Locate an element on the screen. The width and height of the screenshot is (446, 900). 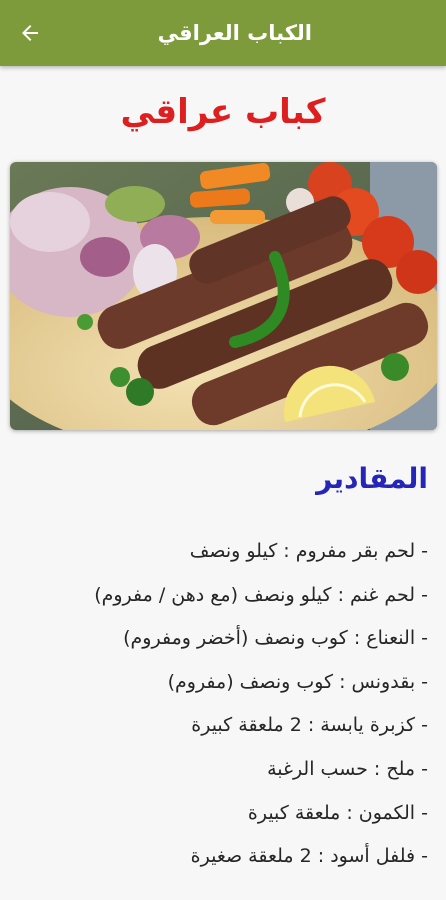
list-item: - النعناع : كوب ونصف (أخضر ومفروم) is located at coordinates (275, 638).